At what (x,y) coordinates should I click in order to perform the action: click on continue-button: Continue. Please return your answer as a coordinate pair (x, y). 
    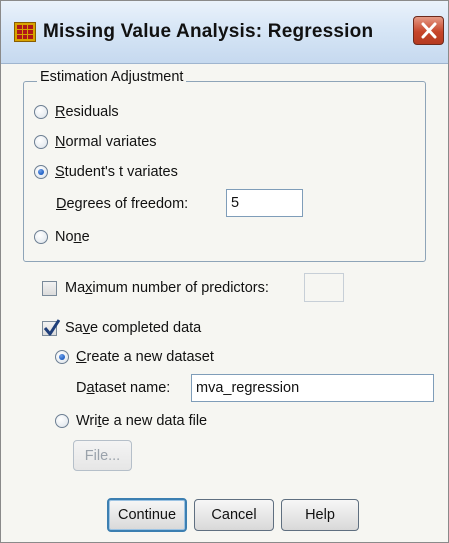
    Looking at the image, I should click on (147, 515).